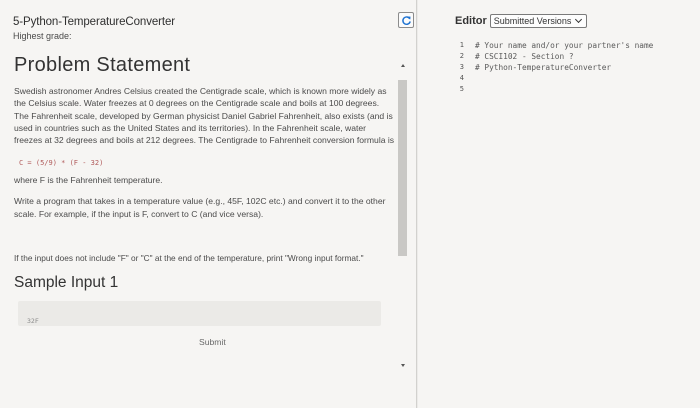 Image resolution: width=700 pixels, height=408 pixels. I want to click on code-line: 1 # Your name and/or your partner's name, so click(554, 45).